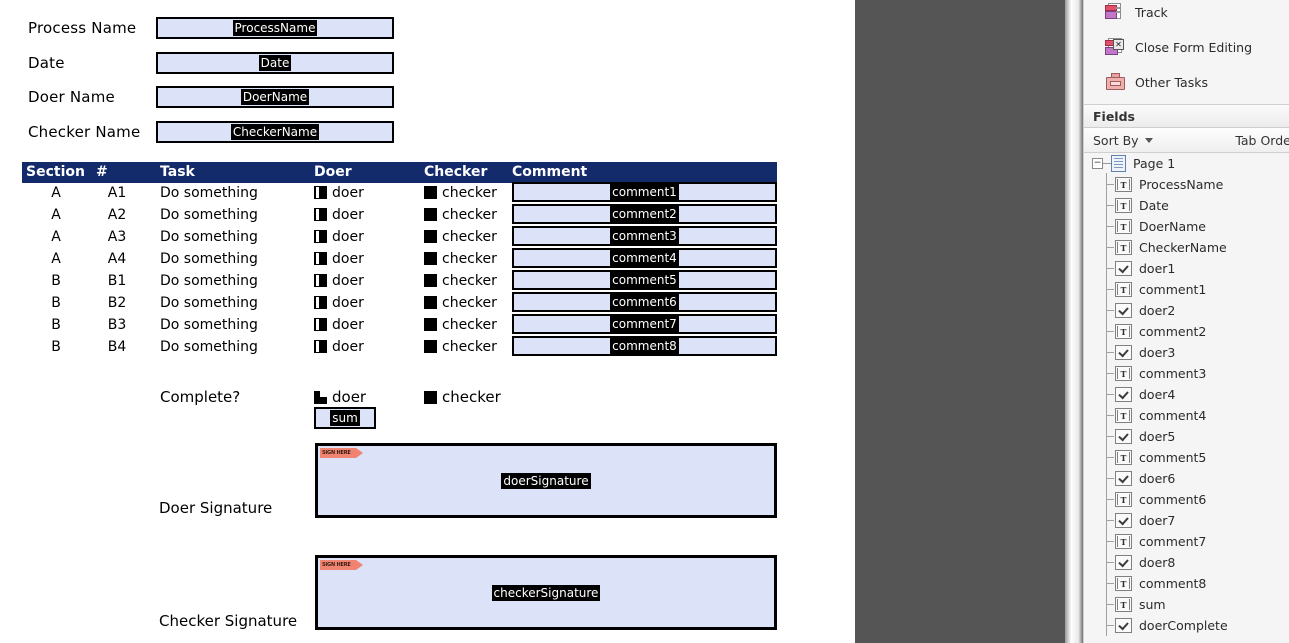 This screenshot has height=643, width=1289. What do you see at coordinates (1186, 373) in the screenshot?
I see `tree-item-comment3: Tcomment3` at bounding box center [1186, 373].